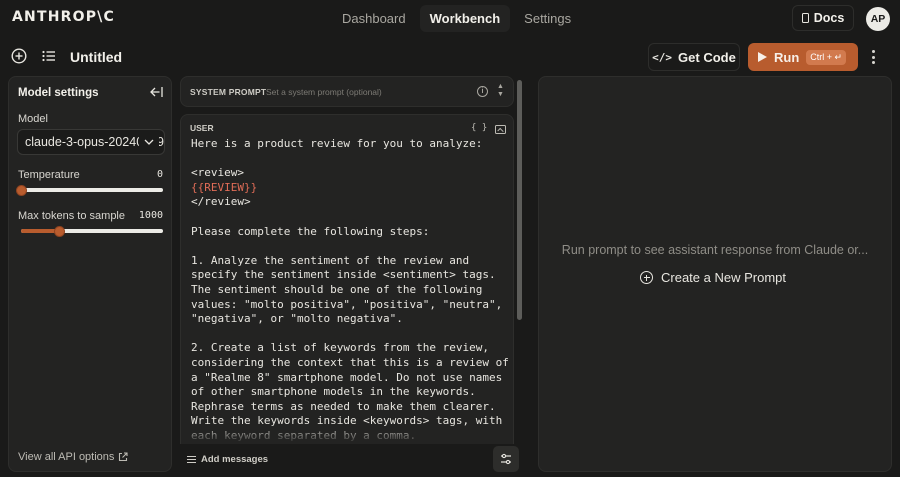 The height and width of the screenshot is (477, 900). What do you see at coordinates (310, 231) in the screenshot?
I see `prompt-line: Please complete the following steps:` at bounding box center [310, 231].